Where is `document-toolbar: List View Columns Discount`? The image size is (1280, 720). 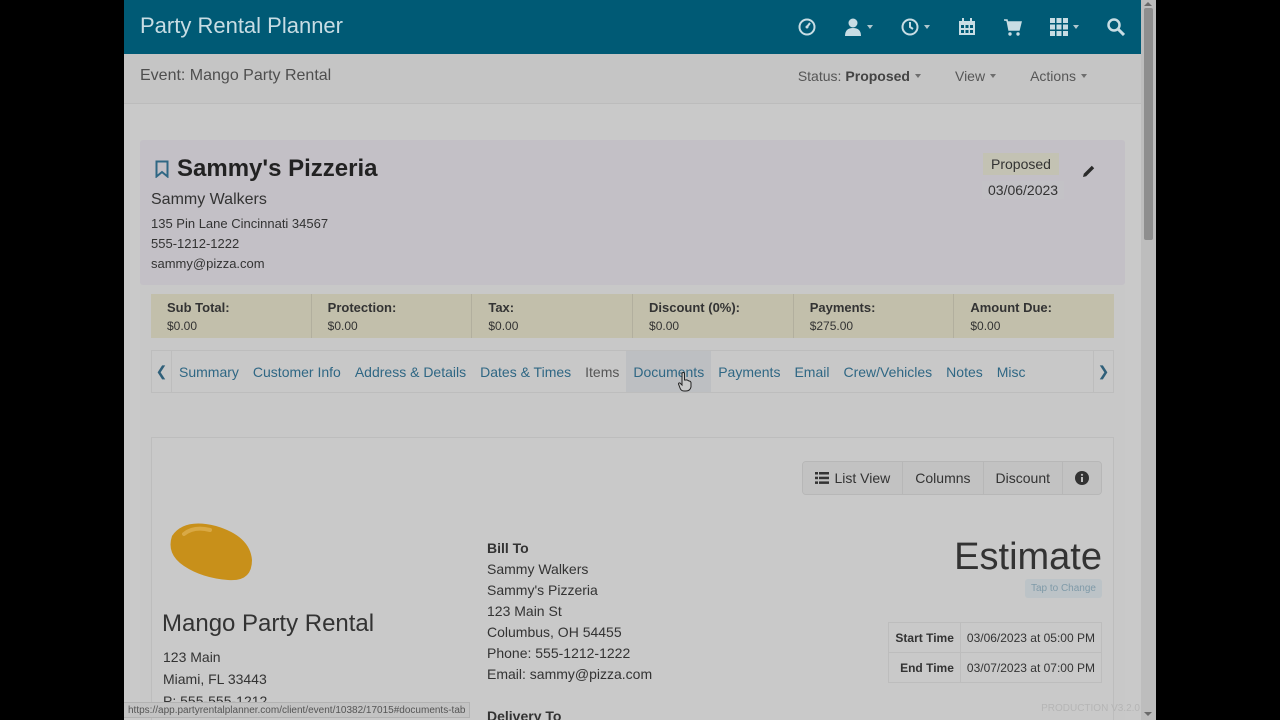
document-toolbar: List View Columns Discount is located at coordinates (951, 478).